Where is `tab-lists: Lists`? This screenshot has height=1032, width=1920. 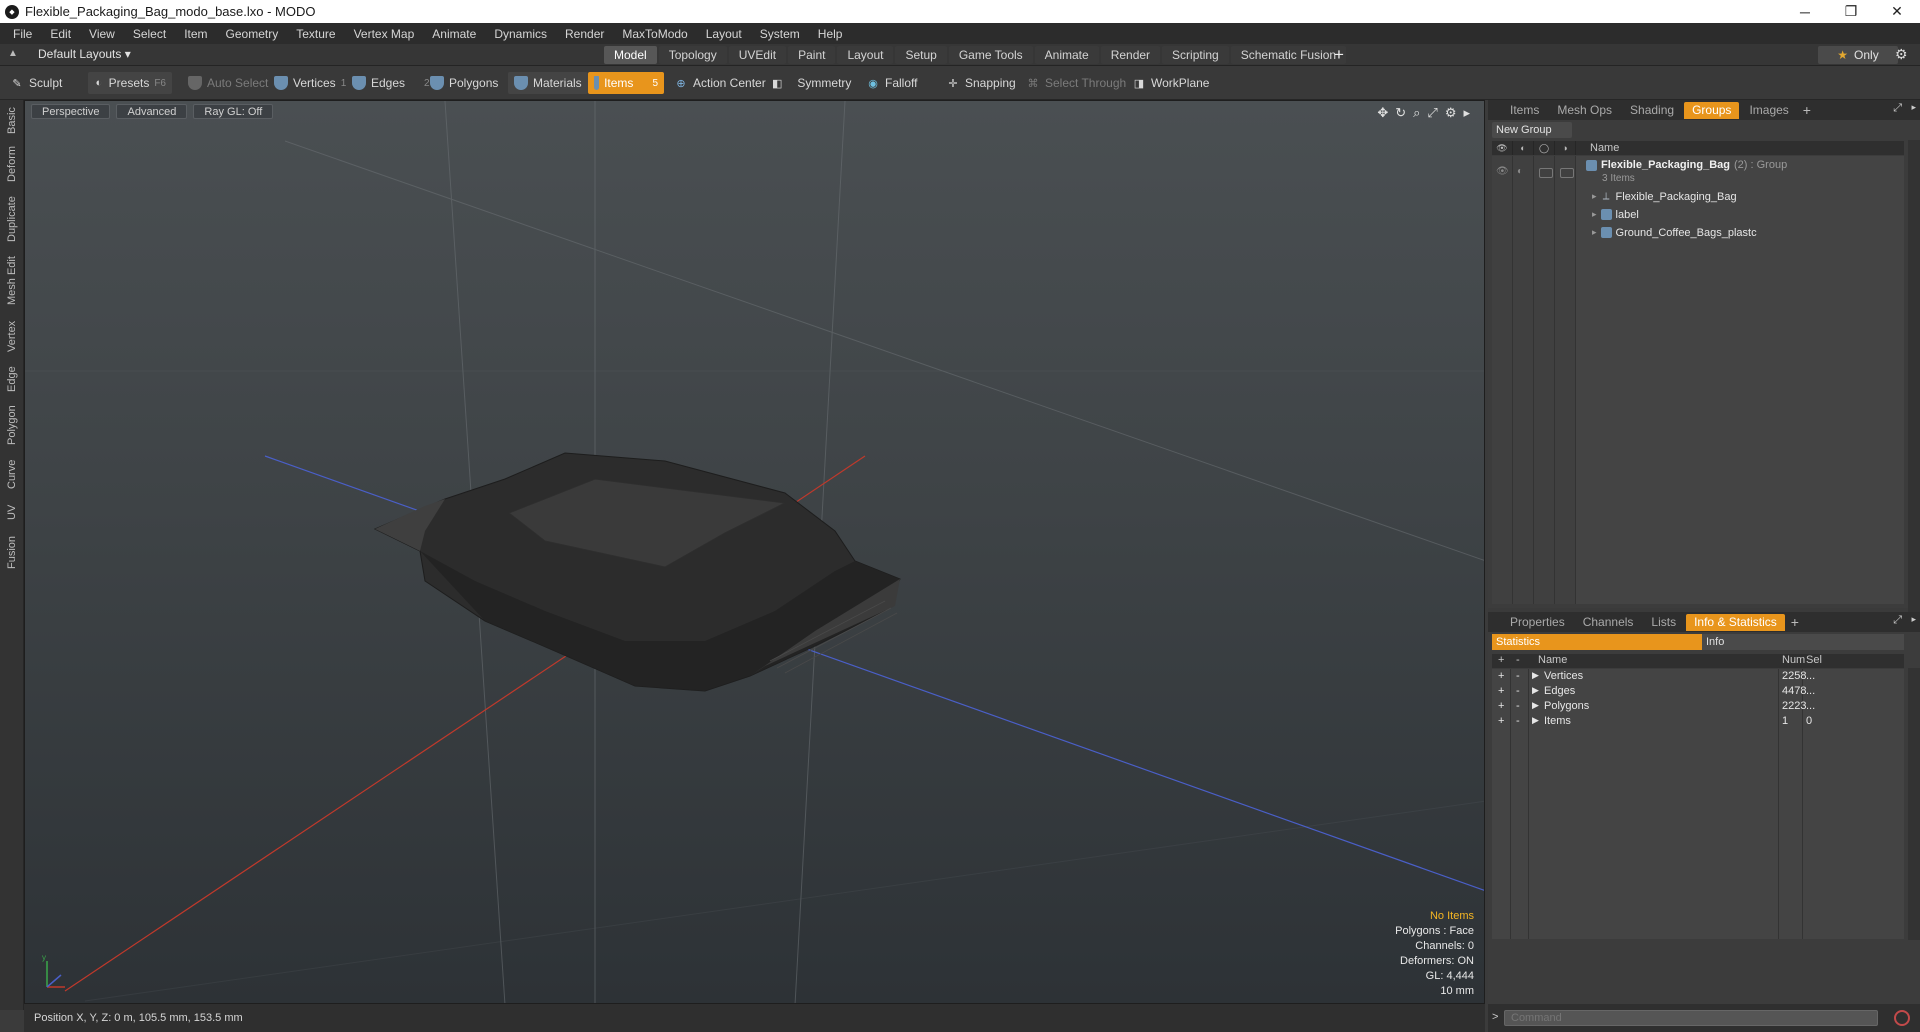 tab-lists: Lists is located at coordinates (1663, 622).